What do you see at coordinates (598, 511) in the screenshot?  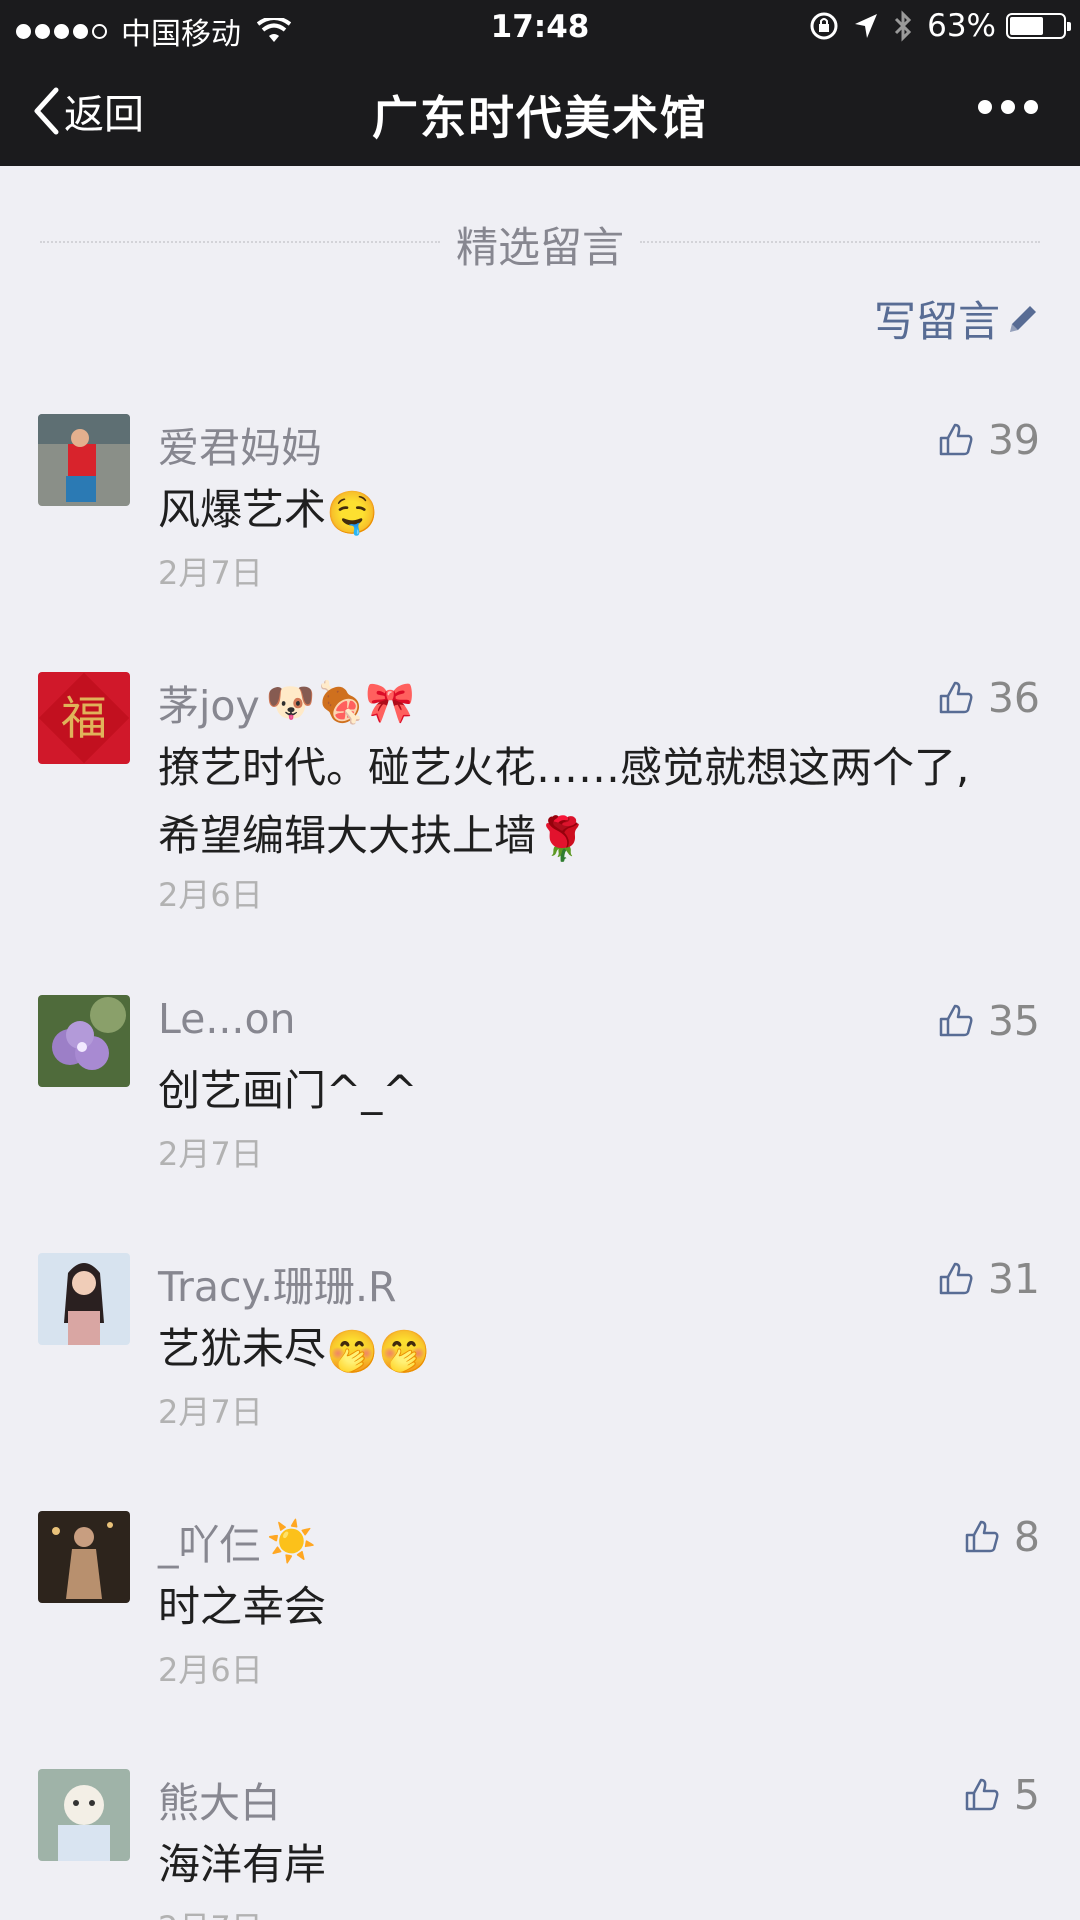 I see `comment-content: 风爆艺术🤤` at bounding box center [598, 511].